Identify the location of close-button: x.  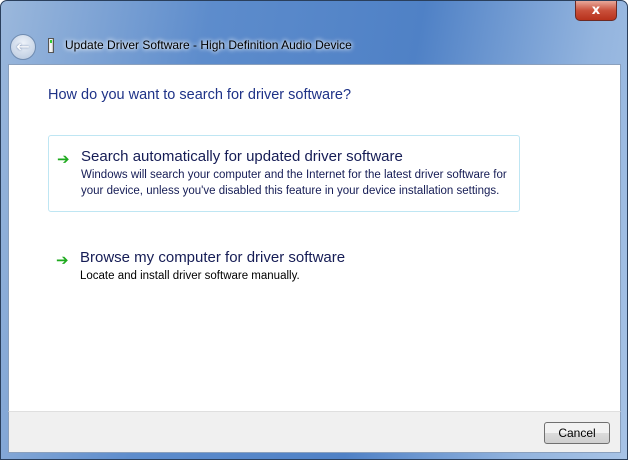
(596, 11).